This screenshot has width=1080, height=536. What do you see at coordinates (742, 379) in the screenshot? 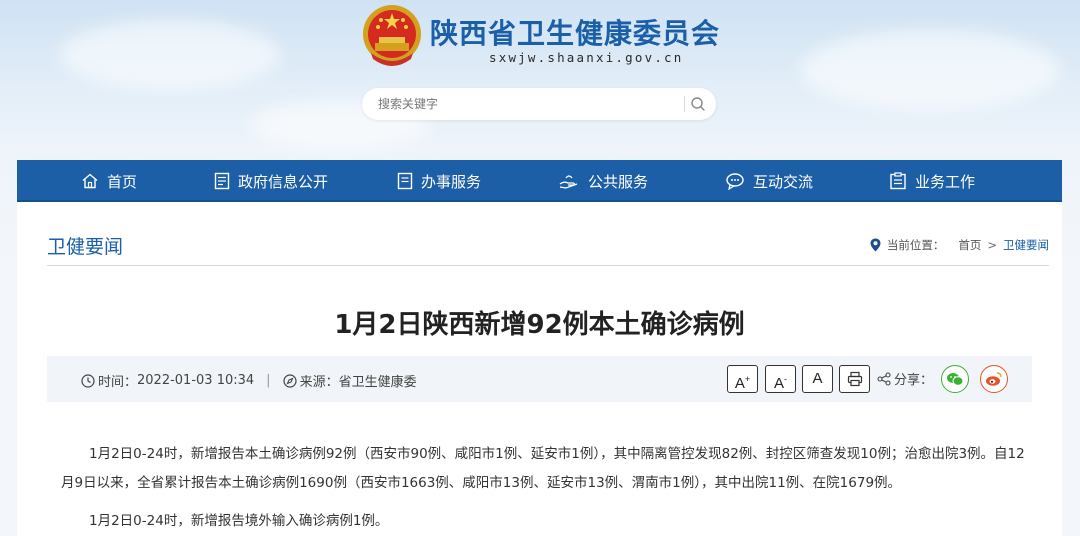
I see `font-size-increase-button: A+` at bounding box center [742, 379].